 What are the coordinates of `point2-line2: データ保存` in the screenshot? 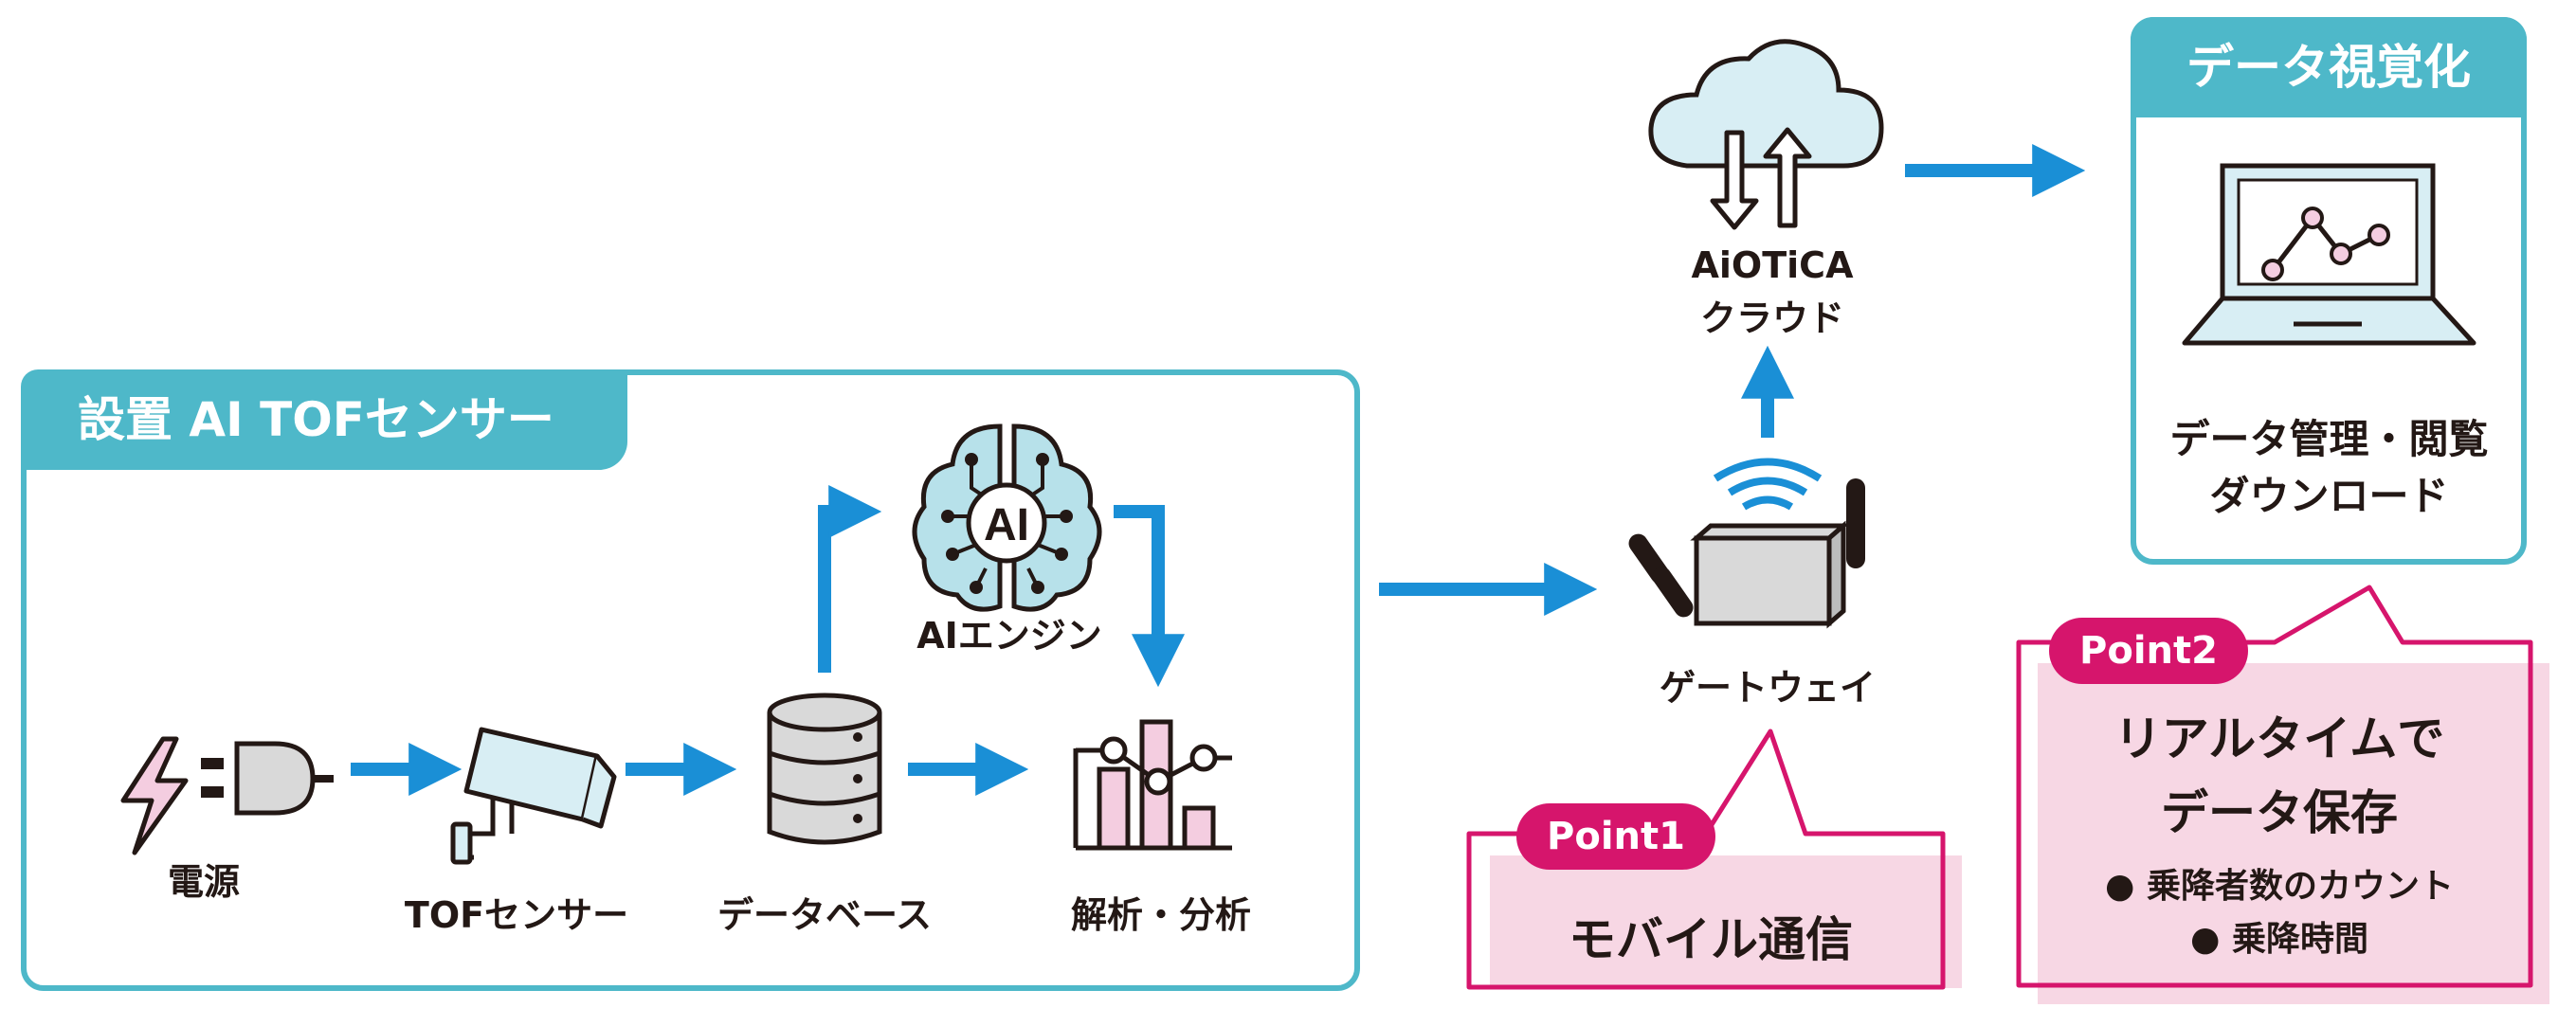 It's located at (2279, 812).